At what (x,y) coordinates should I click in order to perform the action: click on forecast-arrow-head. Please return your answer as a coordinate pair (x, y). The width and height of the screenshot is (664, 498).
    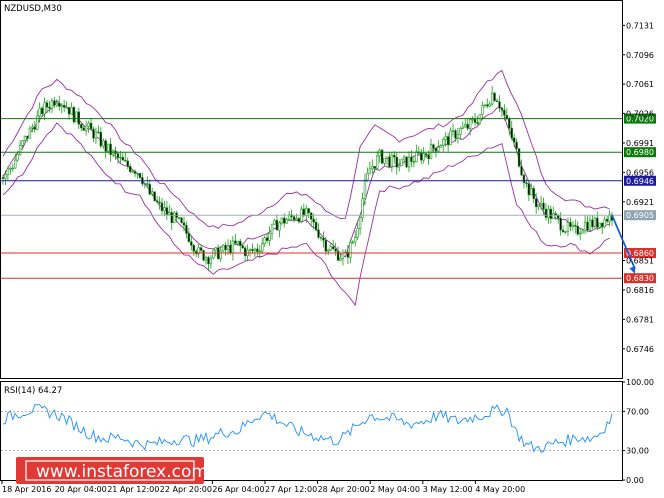
    Looking at the image, I should click on (632, 270).